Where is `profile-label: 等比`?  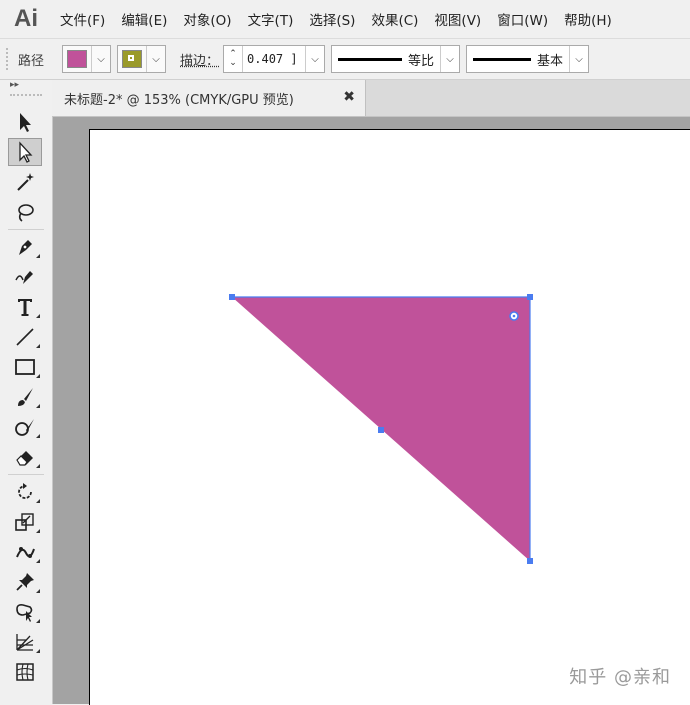 profile-label: 等比 is located at coordinates (421, 61).